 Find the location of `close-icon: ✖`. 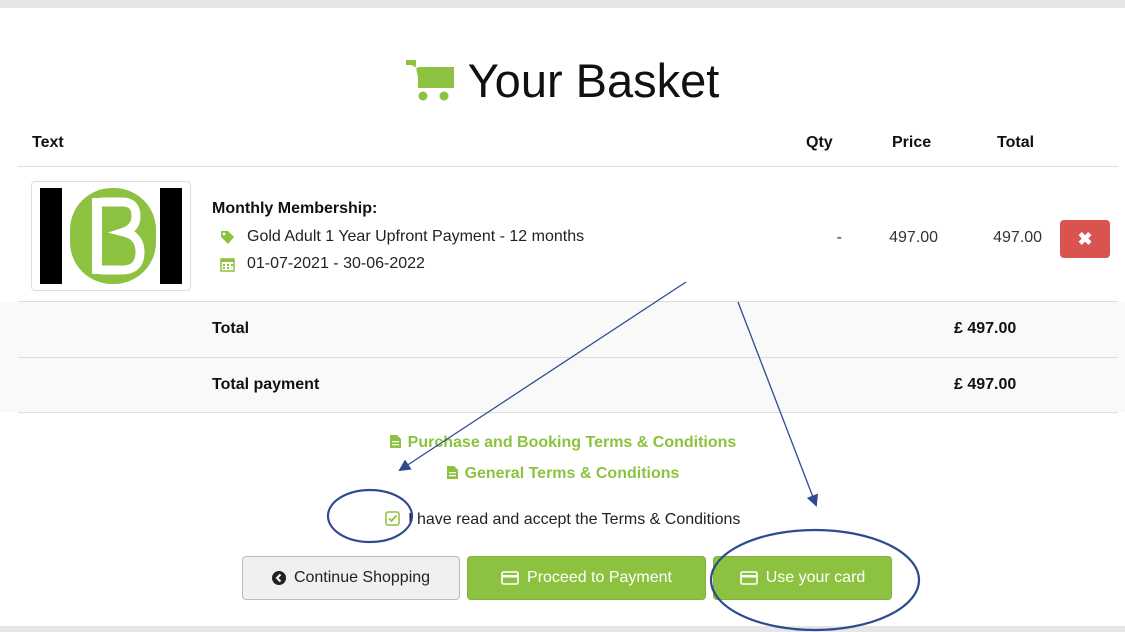

close-icon: ✖ is located at coordinates (1085, 238).